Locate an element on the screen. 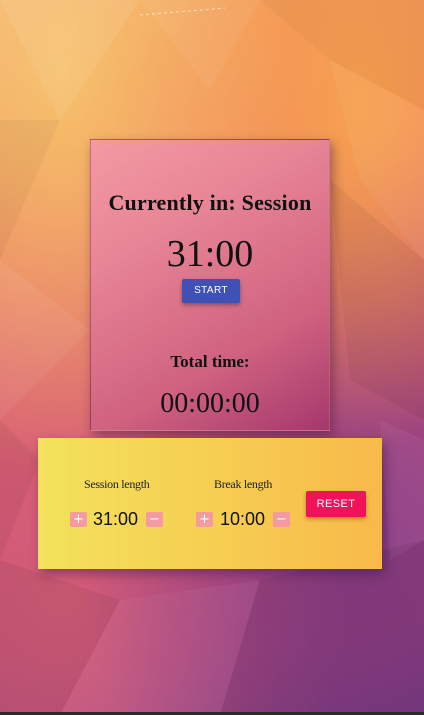 Image resolution: width=424 pixels, height=715 pixels. break-increment-button: + is located at coordinates (204, 519).